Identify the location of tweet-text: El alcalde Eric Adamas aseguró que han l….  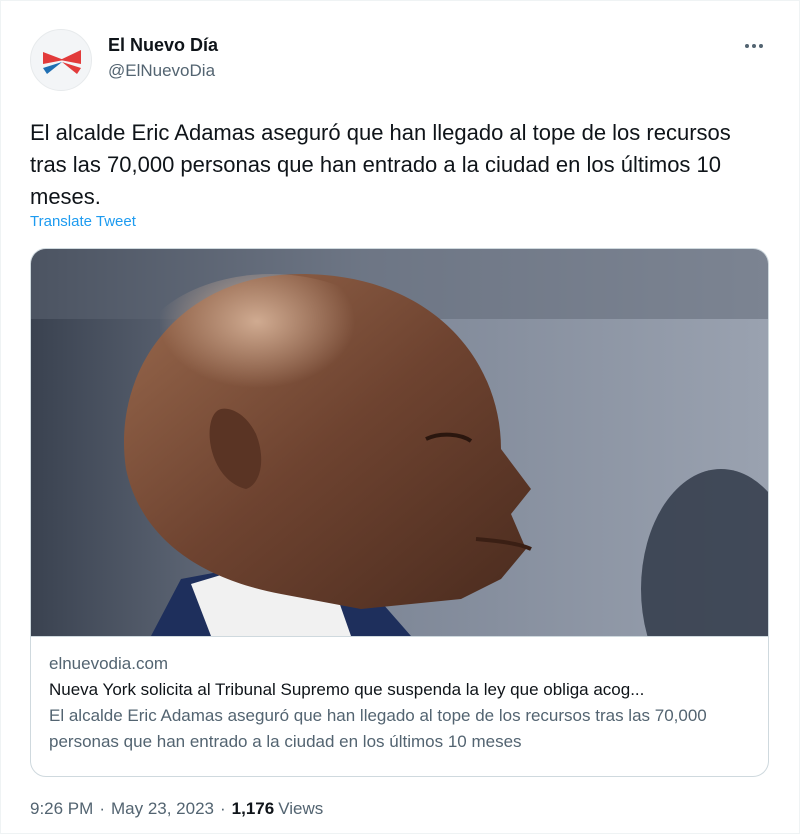
(380, 164).